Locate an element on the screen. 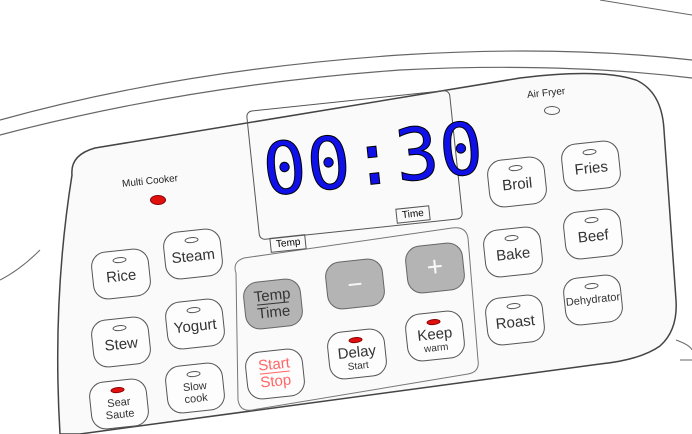 Image resolution: width=692 pixels, height=434 pixels. minus-button: − is located at coordinates (355, 284).